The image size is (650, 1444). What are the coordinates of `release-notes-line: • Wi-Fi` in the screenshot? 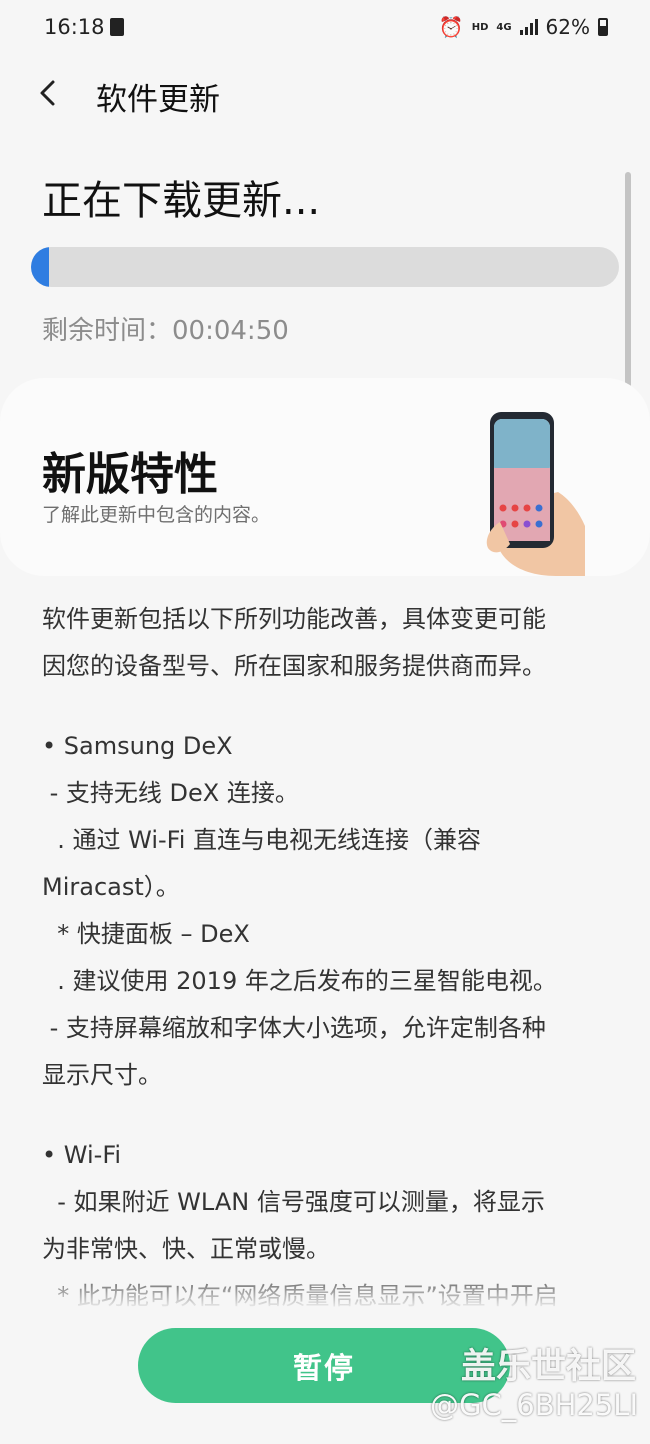 It's located at (82, 1155).